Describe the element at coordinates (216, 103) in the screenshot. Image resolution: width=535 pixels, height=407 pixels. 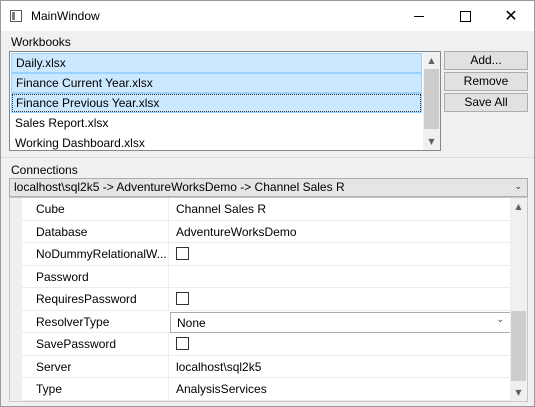
I see `list-item: Finance Previous Year.xlsx` at that location.